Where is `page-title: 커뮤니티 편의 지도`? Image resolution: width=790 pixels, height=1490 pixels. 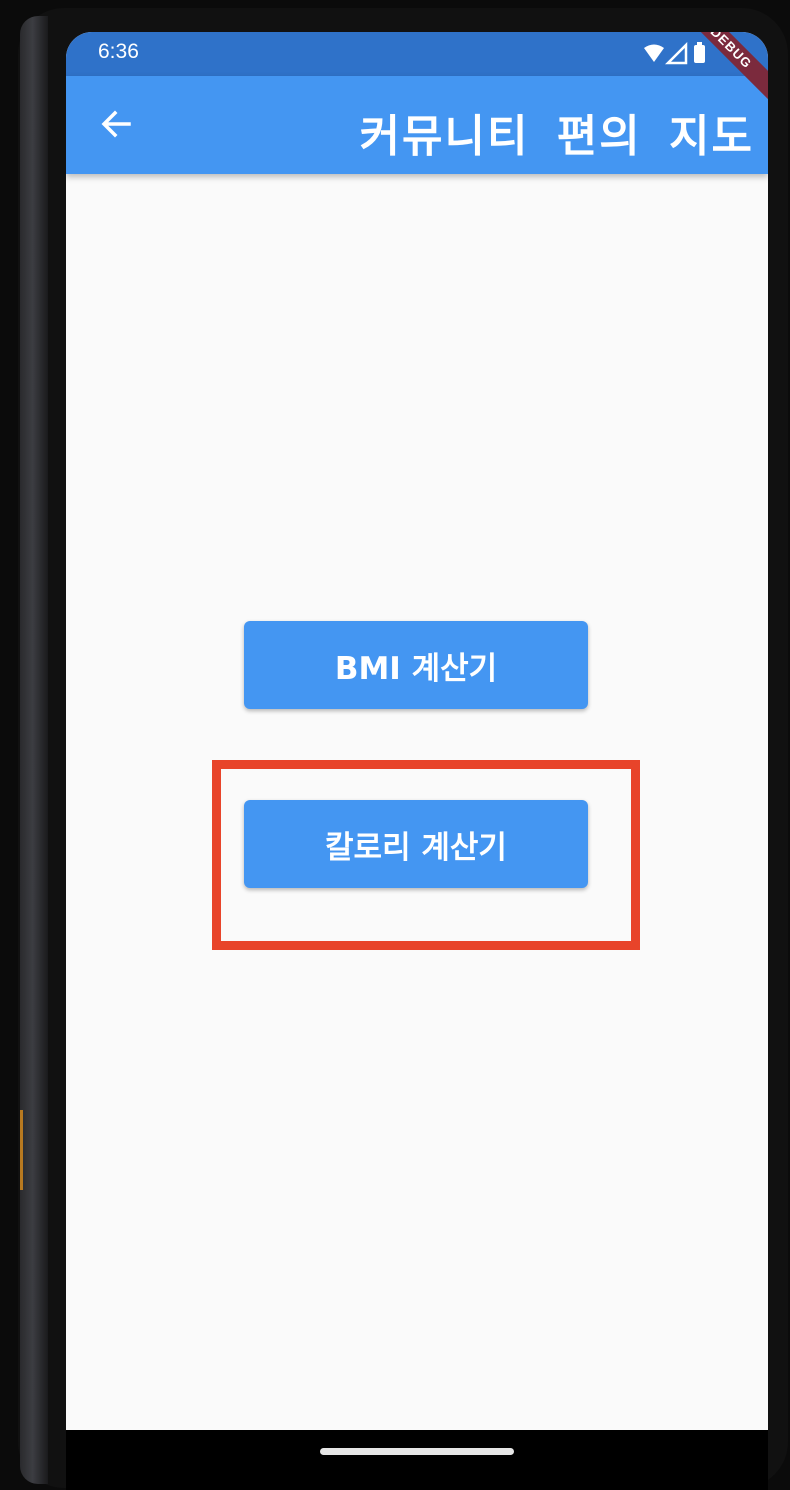
page-title: 커뮤니티 편의 지도 is located at coordinates (556, 136).